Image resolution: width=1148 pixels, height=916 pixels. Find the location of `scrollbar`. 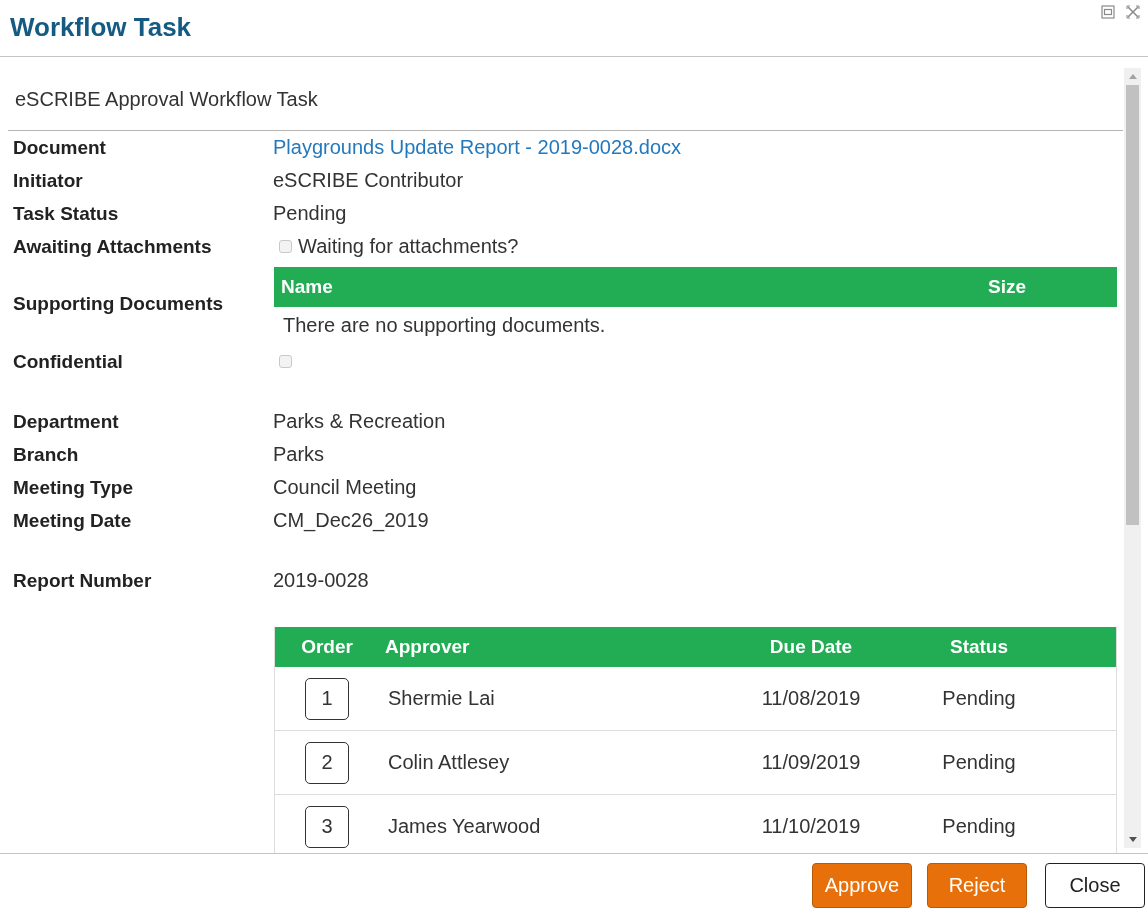

scrollbar is located at coordinates (1132, 458).